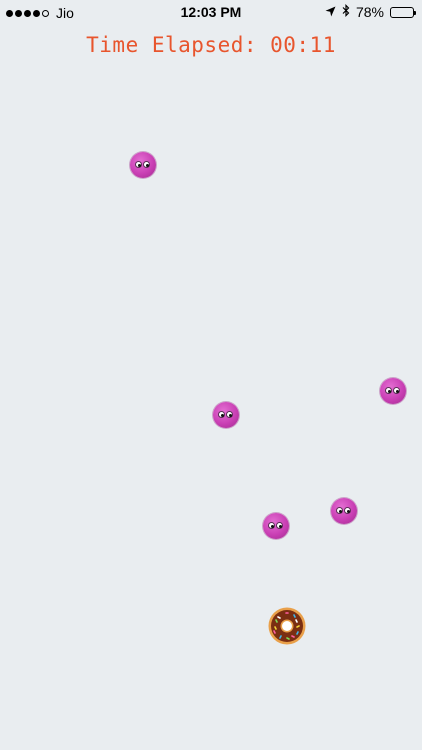 This screenshot has height=750, width=422. Describe the element at coordinates (211, 13) in the screenshot. I see `status-bar: Jio 12:03 PM 78%` at that location.